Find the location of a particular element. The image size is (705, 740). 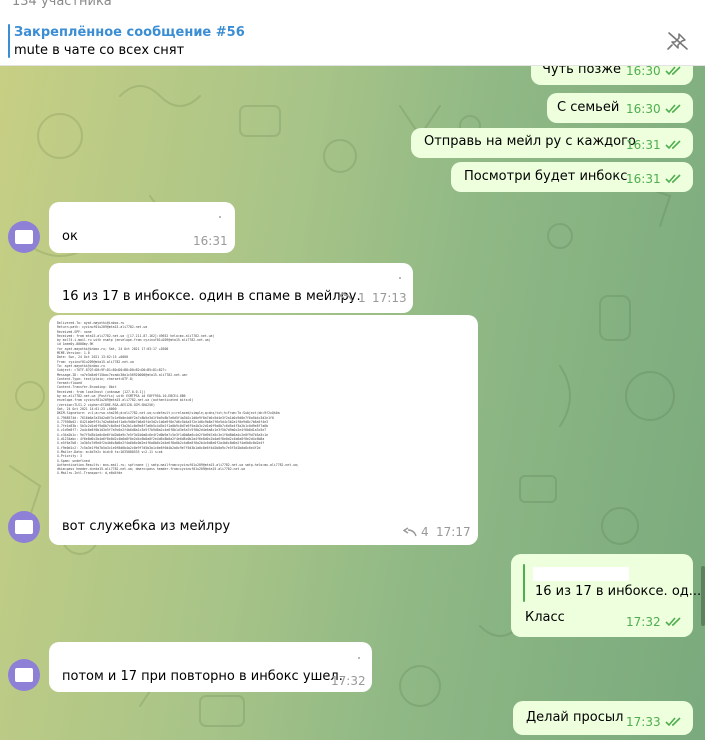

pinned-indicator is located at coordinates (9, 41).